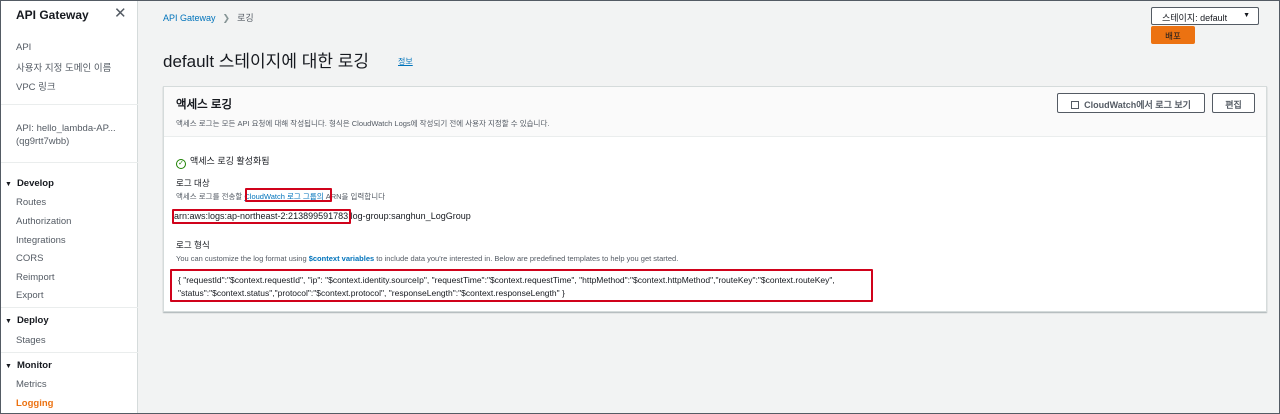  What do you see at coordinates (31, 340) in the screenshot?
I see `sidebar-item-stages: Stages` at bounding box center [31, 340].